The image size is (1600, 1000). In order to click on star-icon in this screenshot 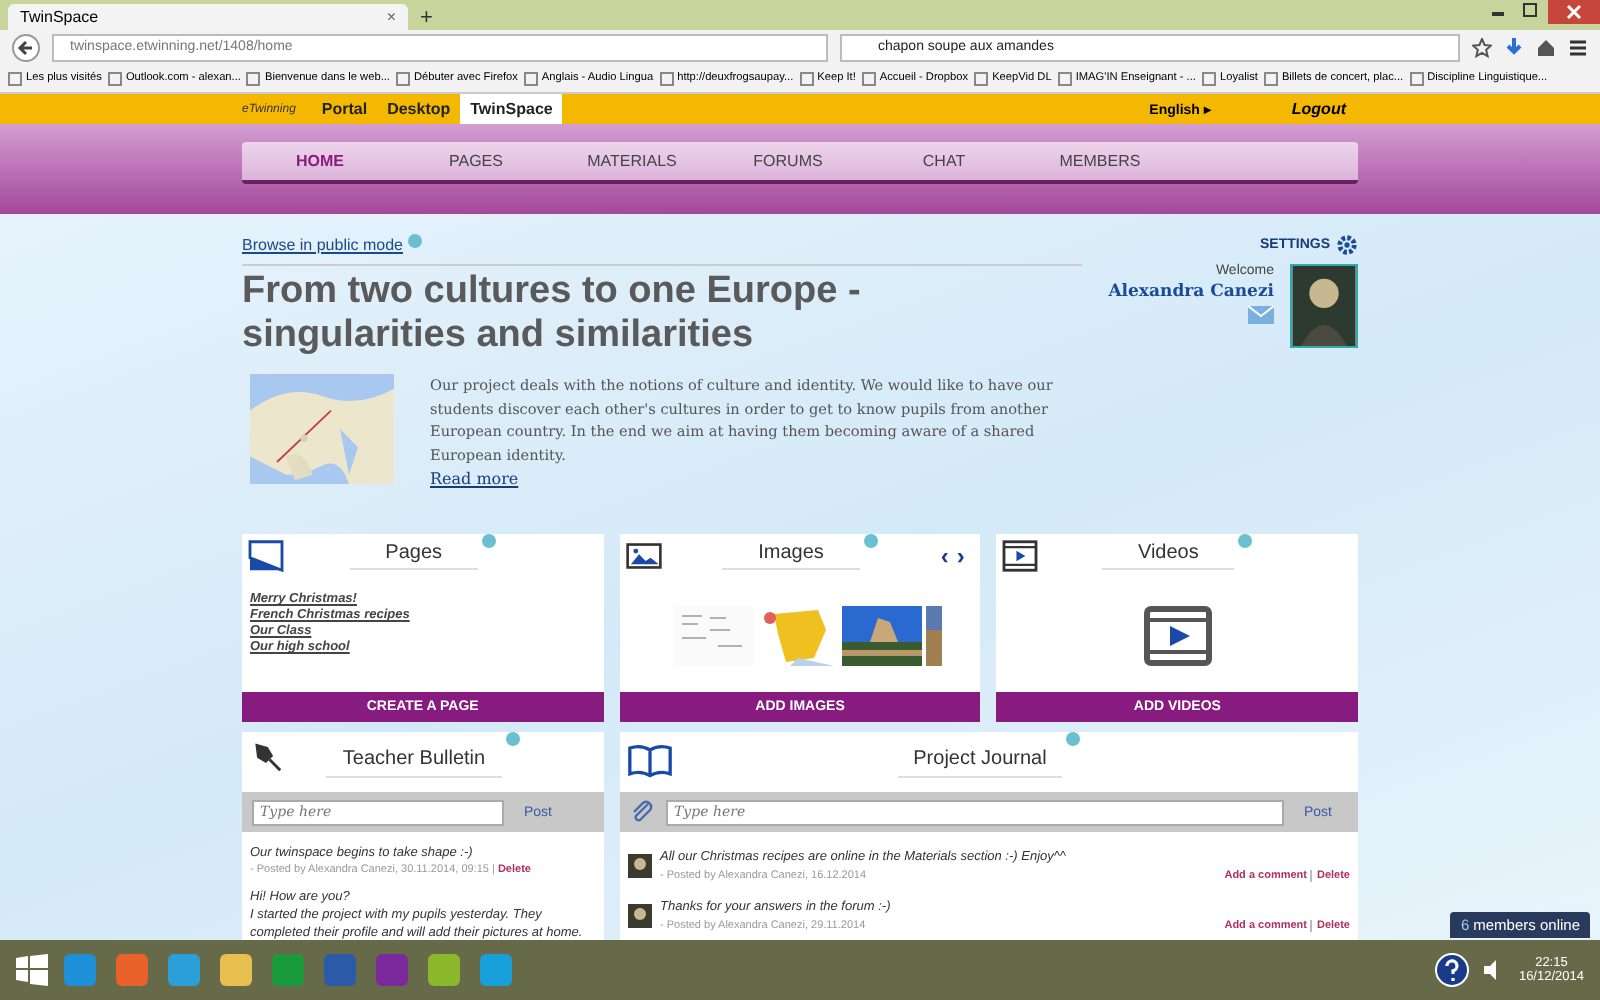, I will do `click(1482, 47)`.